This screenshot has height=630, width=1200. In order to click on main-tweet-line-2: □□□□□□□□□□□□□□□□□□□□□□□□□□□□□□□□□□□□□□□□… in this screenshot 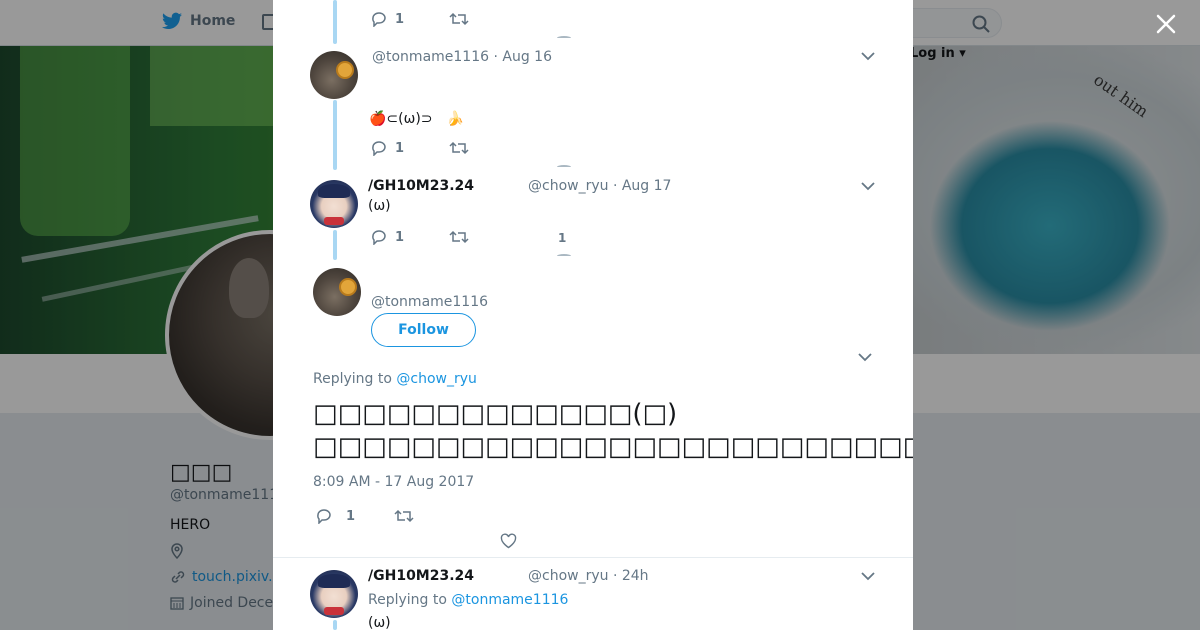, I will do `click(613, 447)`.